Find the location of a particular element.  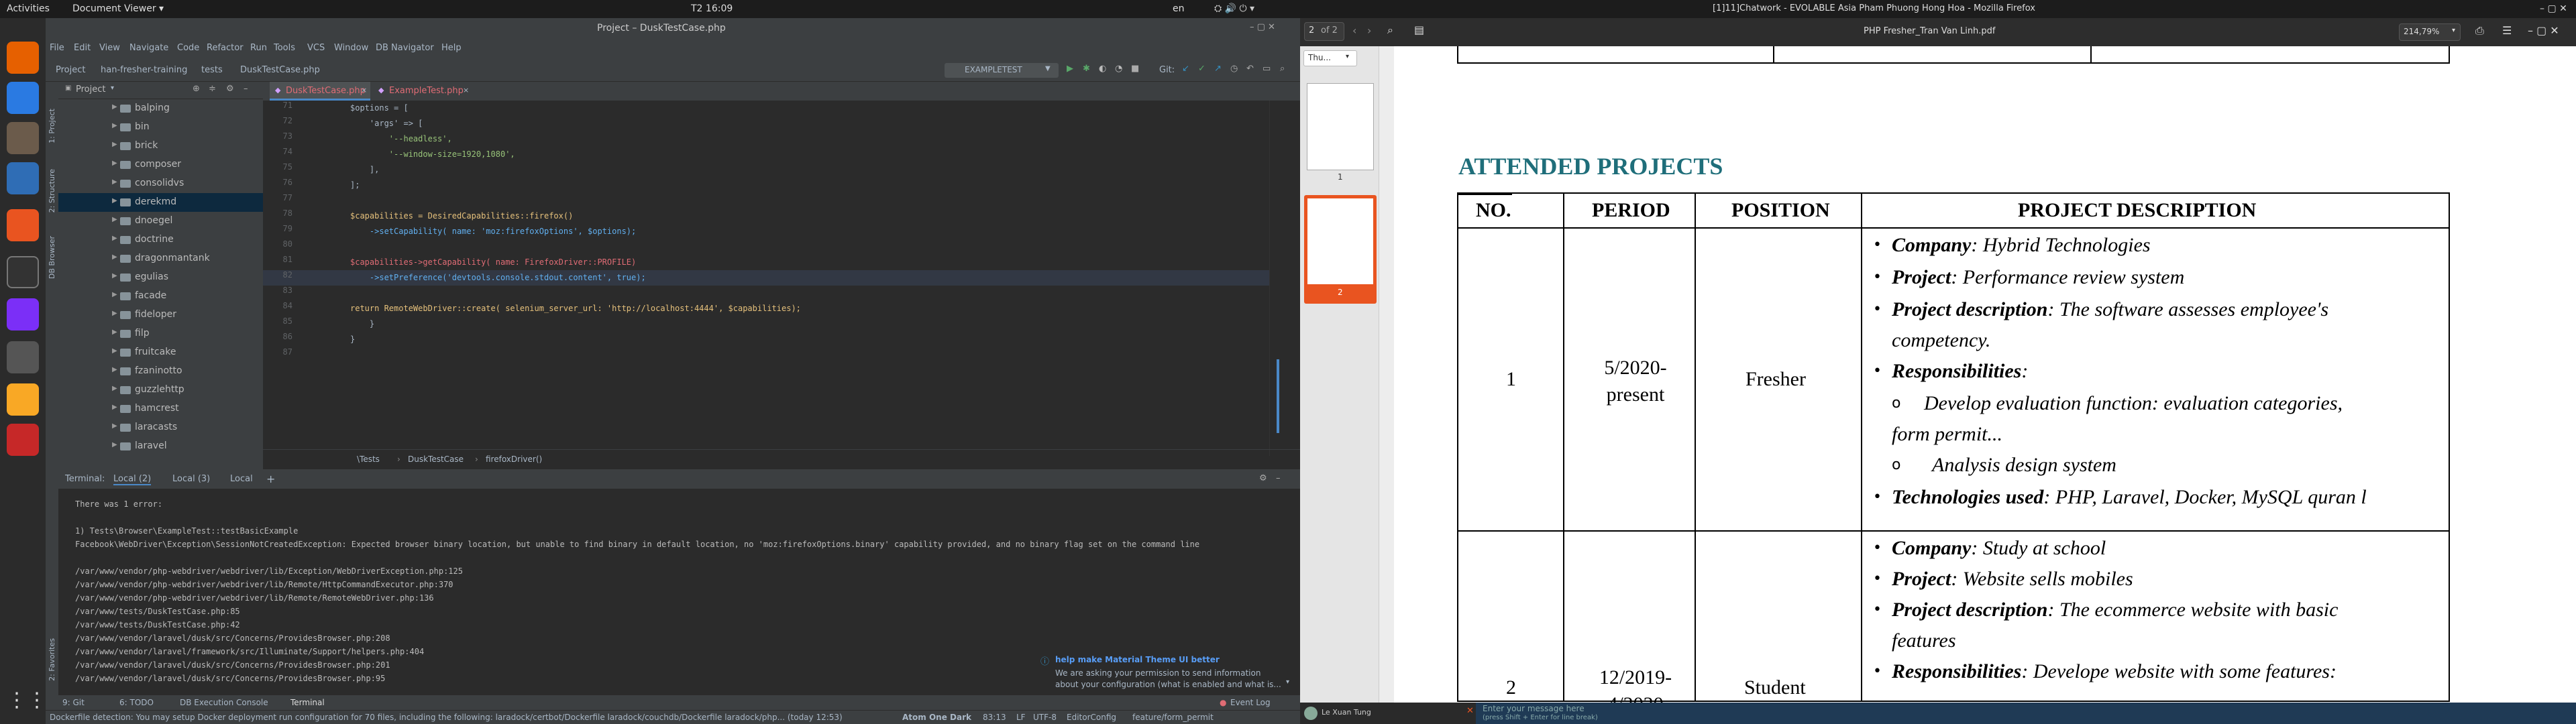

page-thumbnail-2-selected: 2 is located at coordinates (1340, 250).